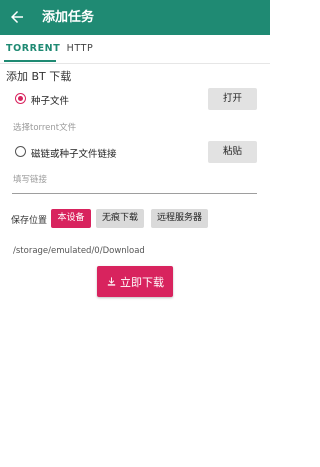 This screenshot has width=320, height=467. I want to click on open-button: 打开, so click(232, 99).